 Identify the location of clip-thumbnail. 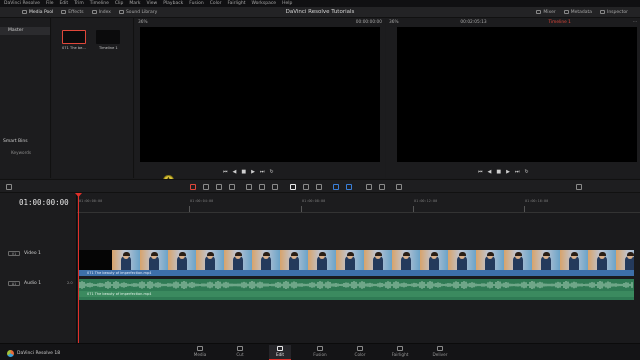
(74, 37).